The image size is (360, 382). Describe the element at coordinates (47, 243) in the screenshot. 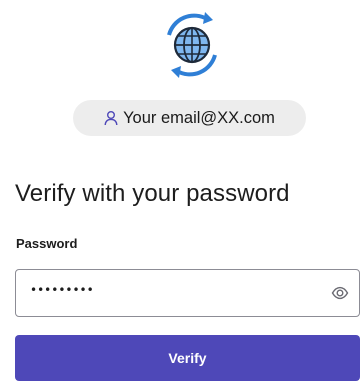

I see `password-label: Password` at that location.